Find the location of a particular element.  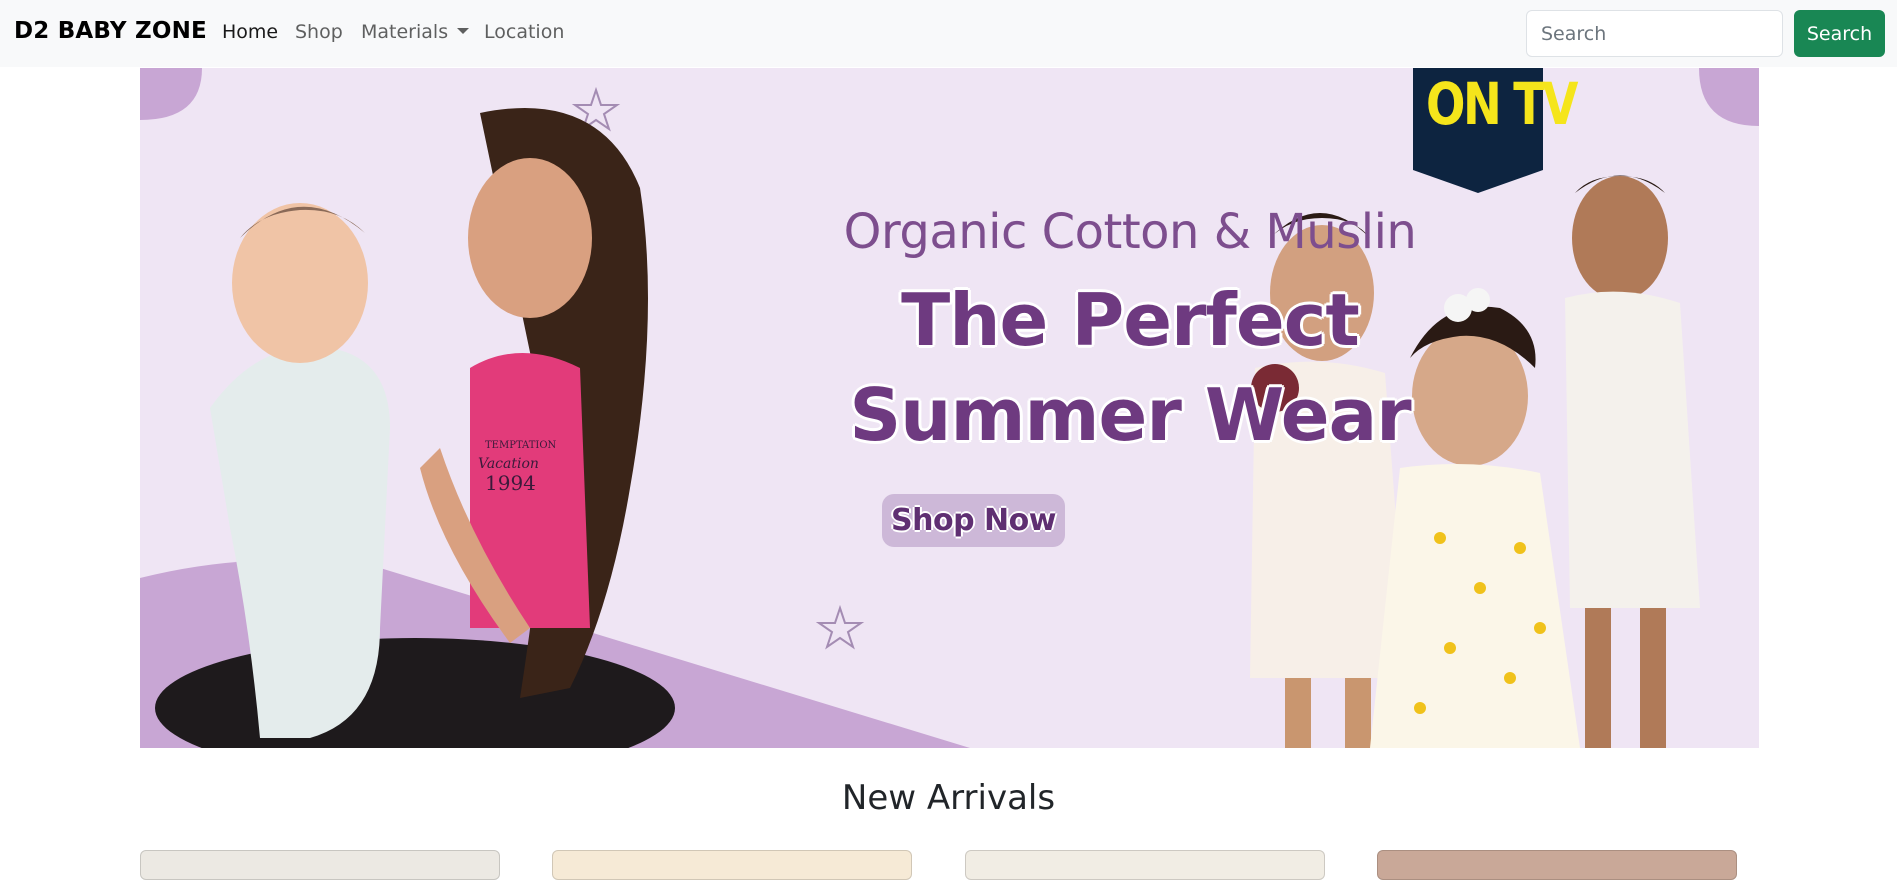

hero-subtitle: Organic Cotton & Muslin is located at coordinates (1130, 232).